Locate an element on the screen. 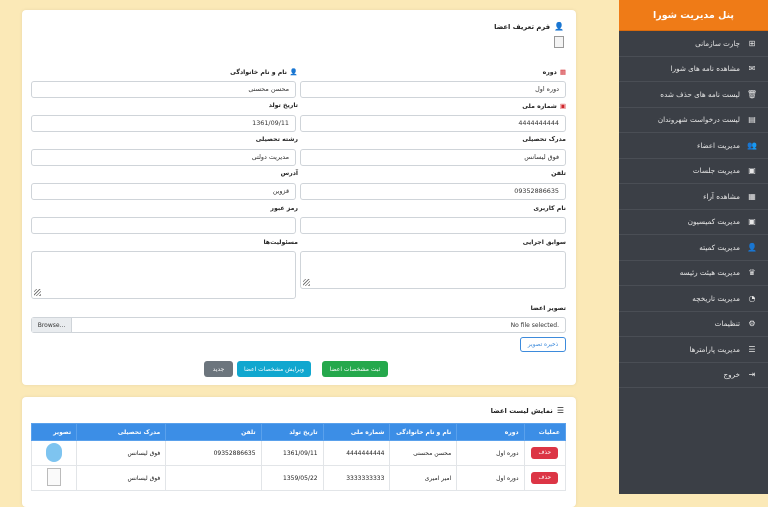 This screenshot has height=507, width=768. register-member-button: ثبت مشخصات اعضا is located at coordinates (355, 369).